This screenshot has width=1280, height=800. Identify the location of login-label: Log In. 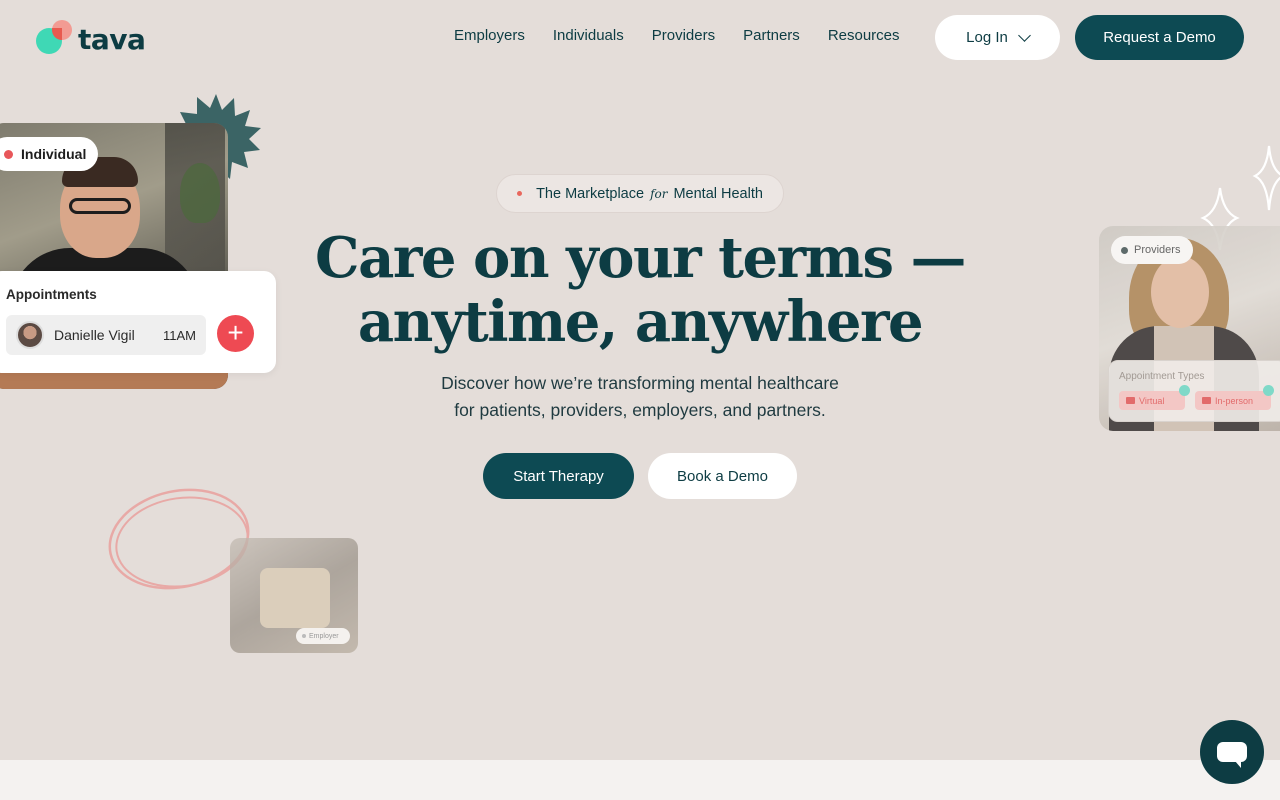
(987, 37).